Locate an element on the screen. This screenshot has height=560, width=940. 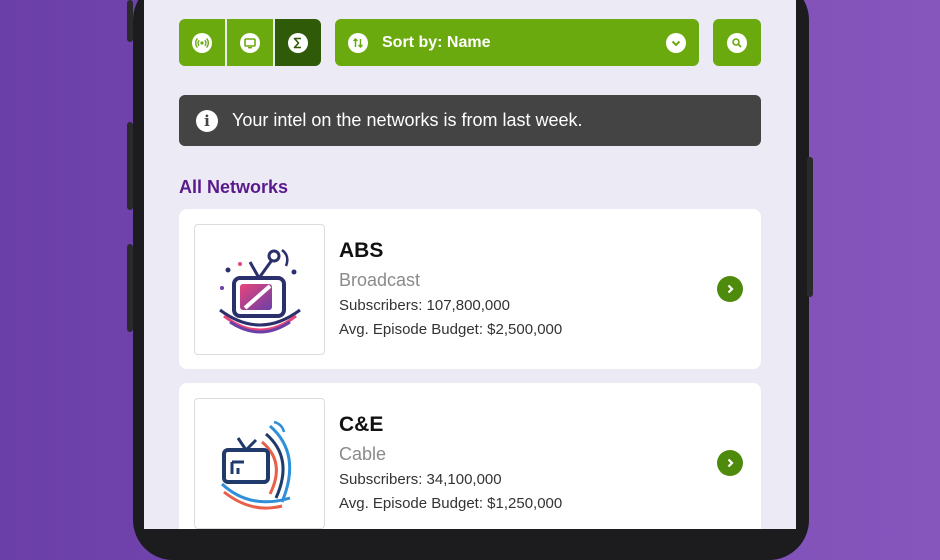
sort-arrows-icon is located at coordinates (358, 42).